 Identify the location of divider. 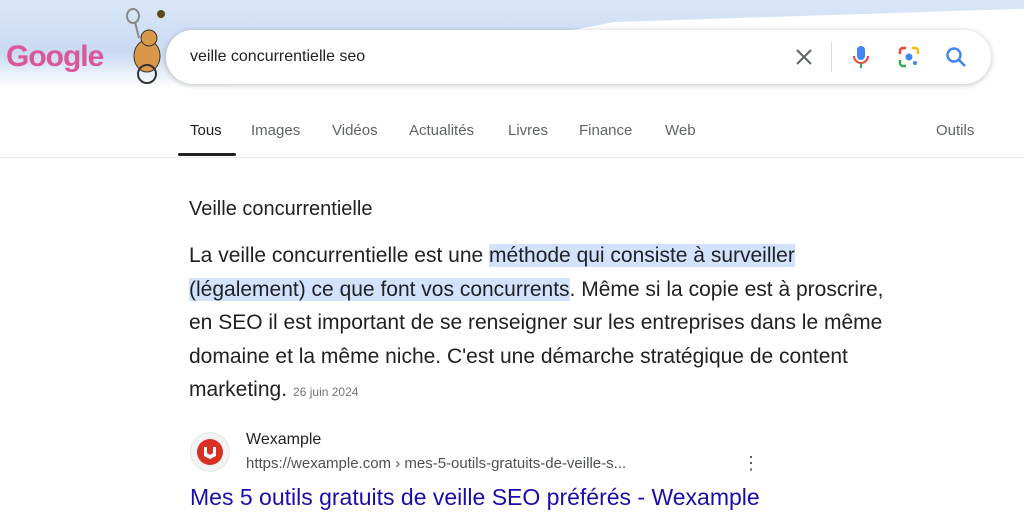
(831, 57).